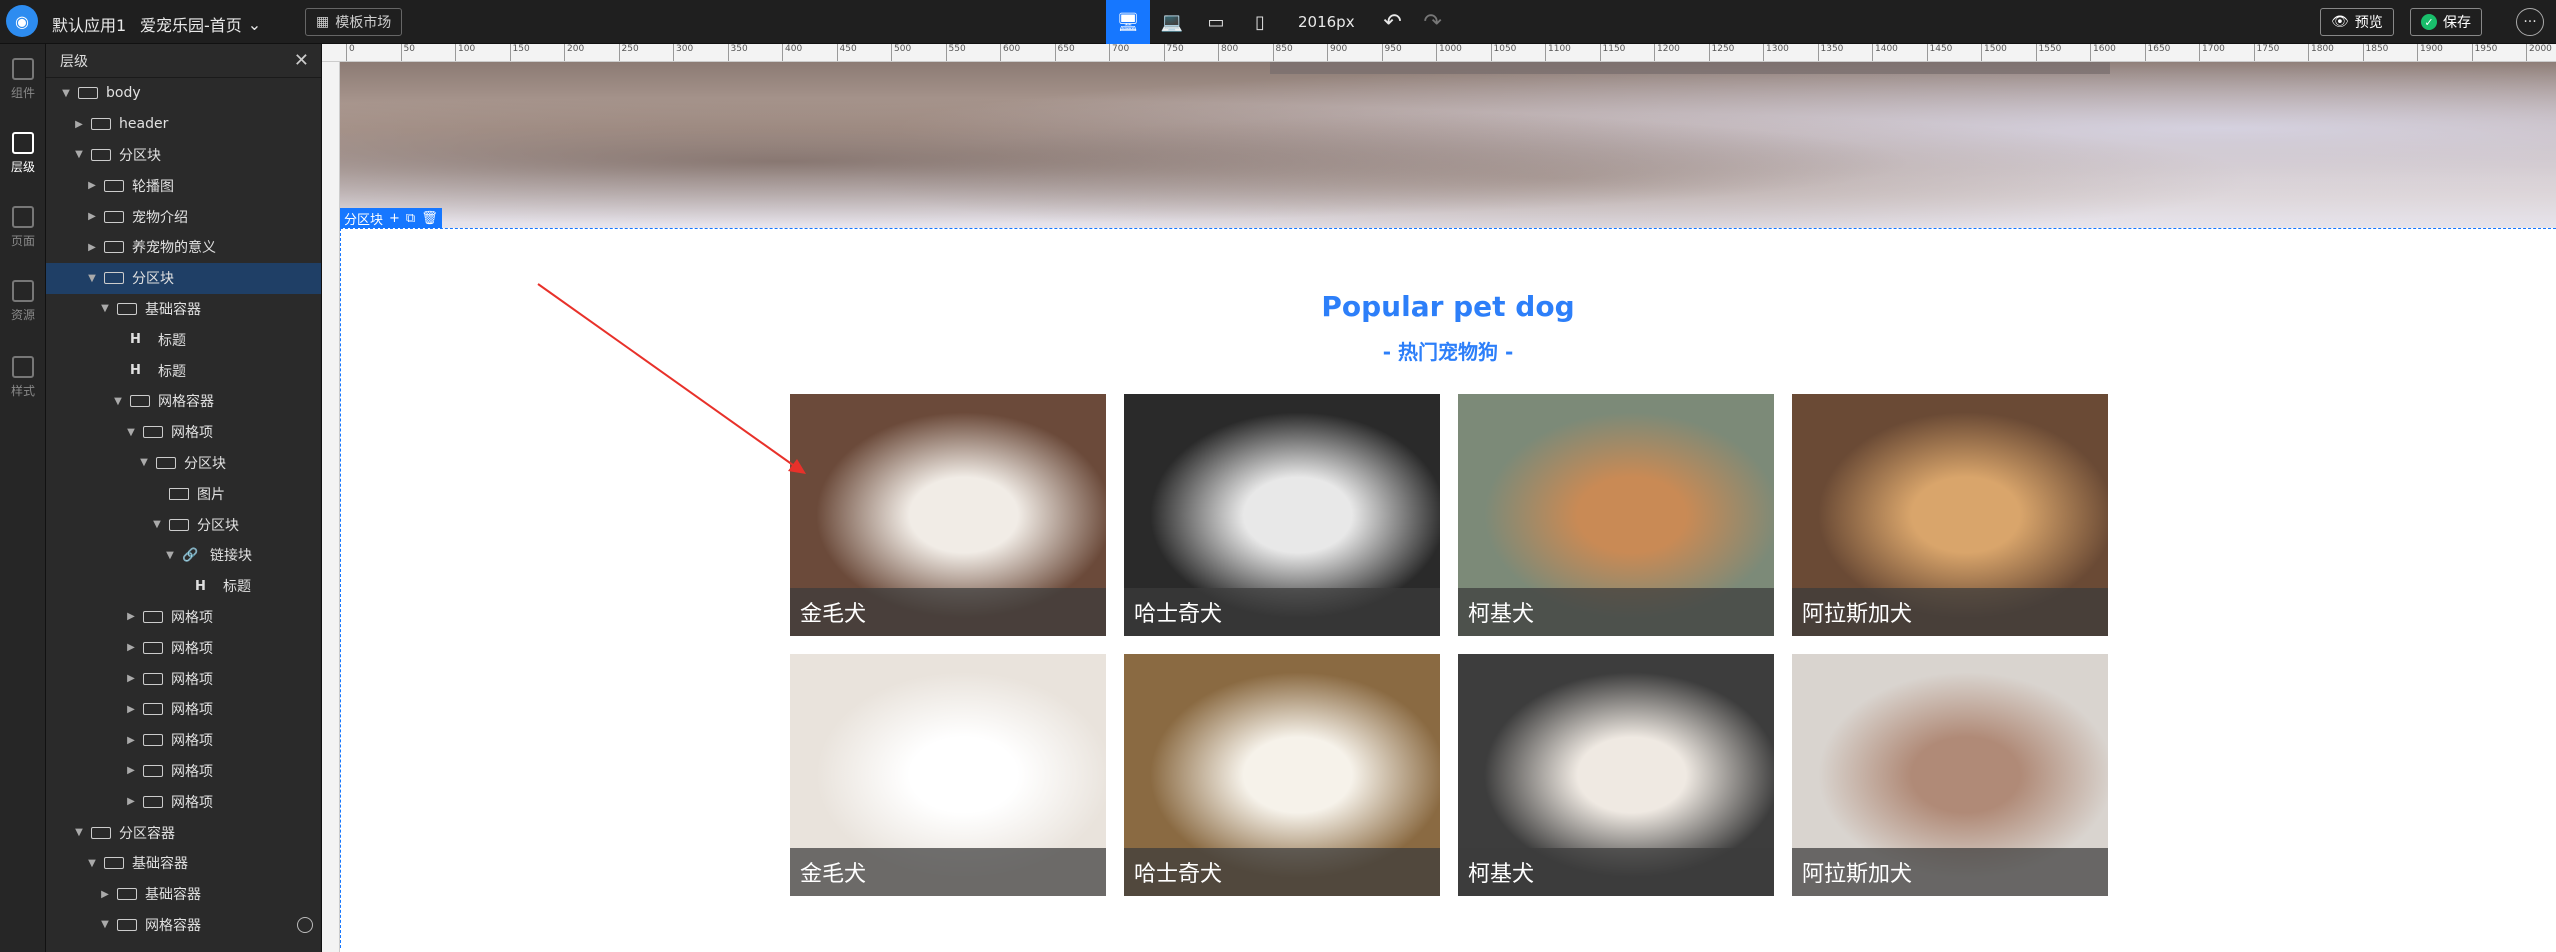  I want to click on ruler-tick: 1400, so click(1885, 52).